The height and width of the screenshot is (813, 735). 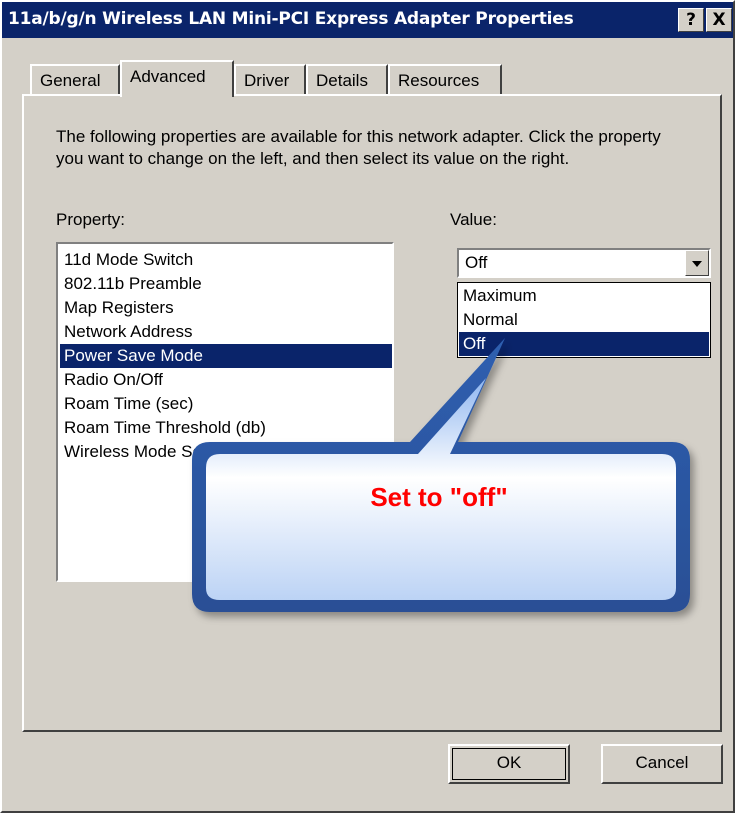 What do you see at coordinates (439, 497) in the screenshot?
I see `callout-text: Set to "off"` at bounding box center [439, 497].